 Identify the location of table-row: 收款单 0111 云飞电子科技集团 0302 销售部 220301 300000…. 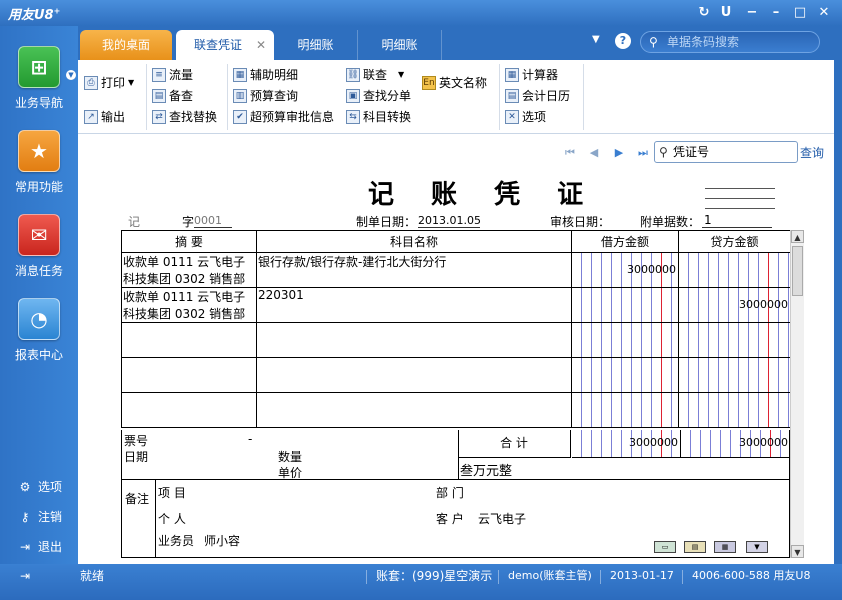
(456, 305).